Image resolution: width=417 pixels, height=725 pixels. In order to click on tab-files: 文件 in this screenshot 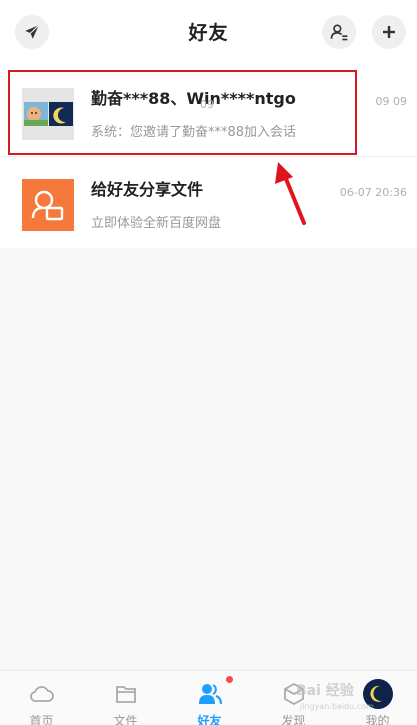, I will do `click(125, 698)`.